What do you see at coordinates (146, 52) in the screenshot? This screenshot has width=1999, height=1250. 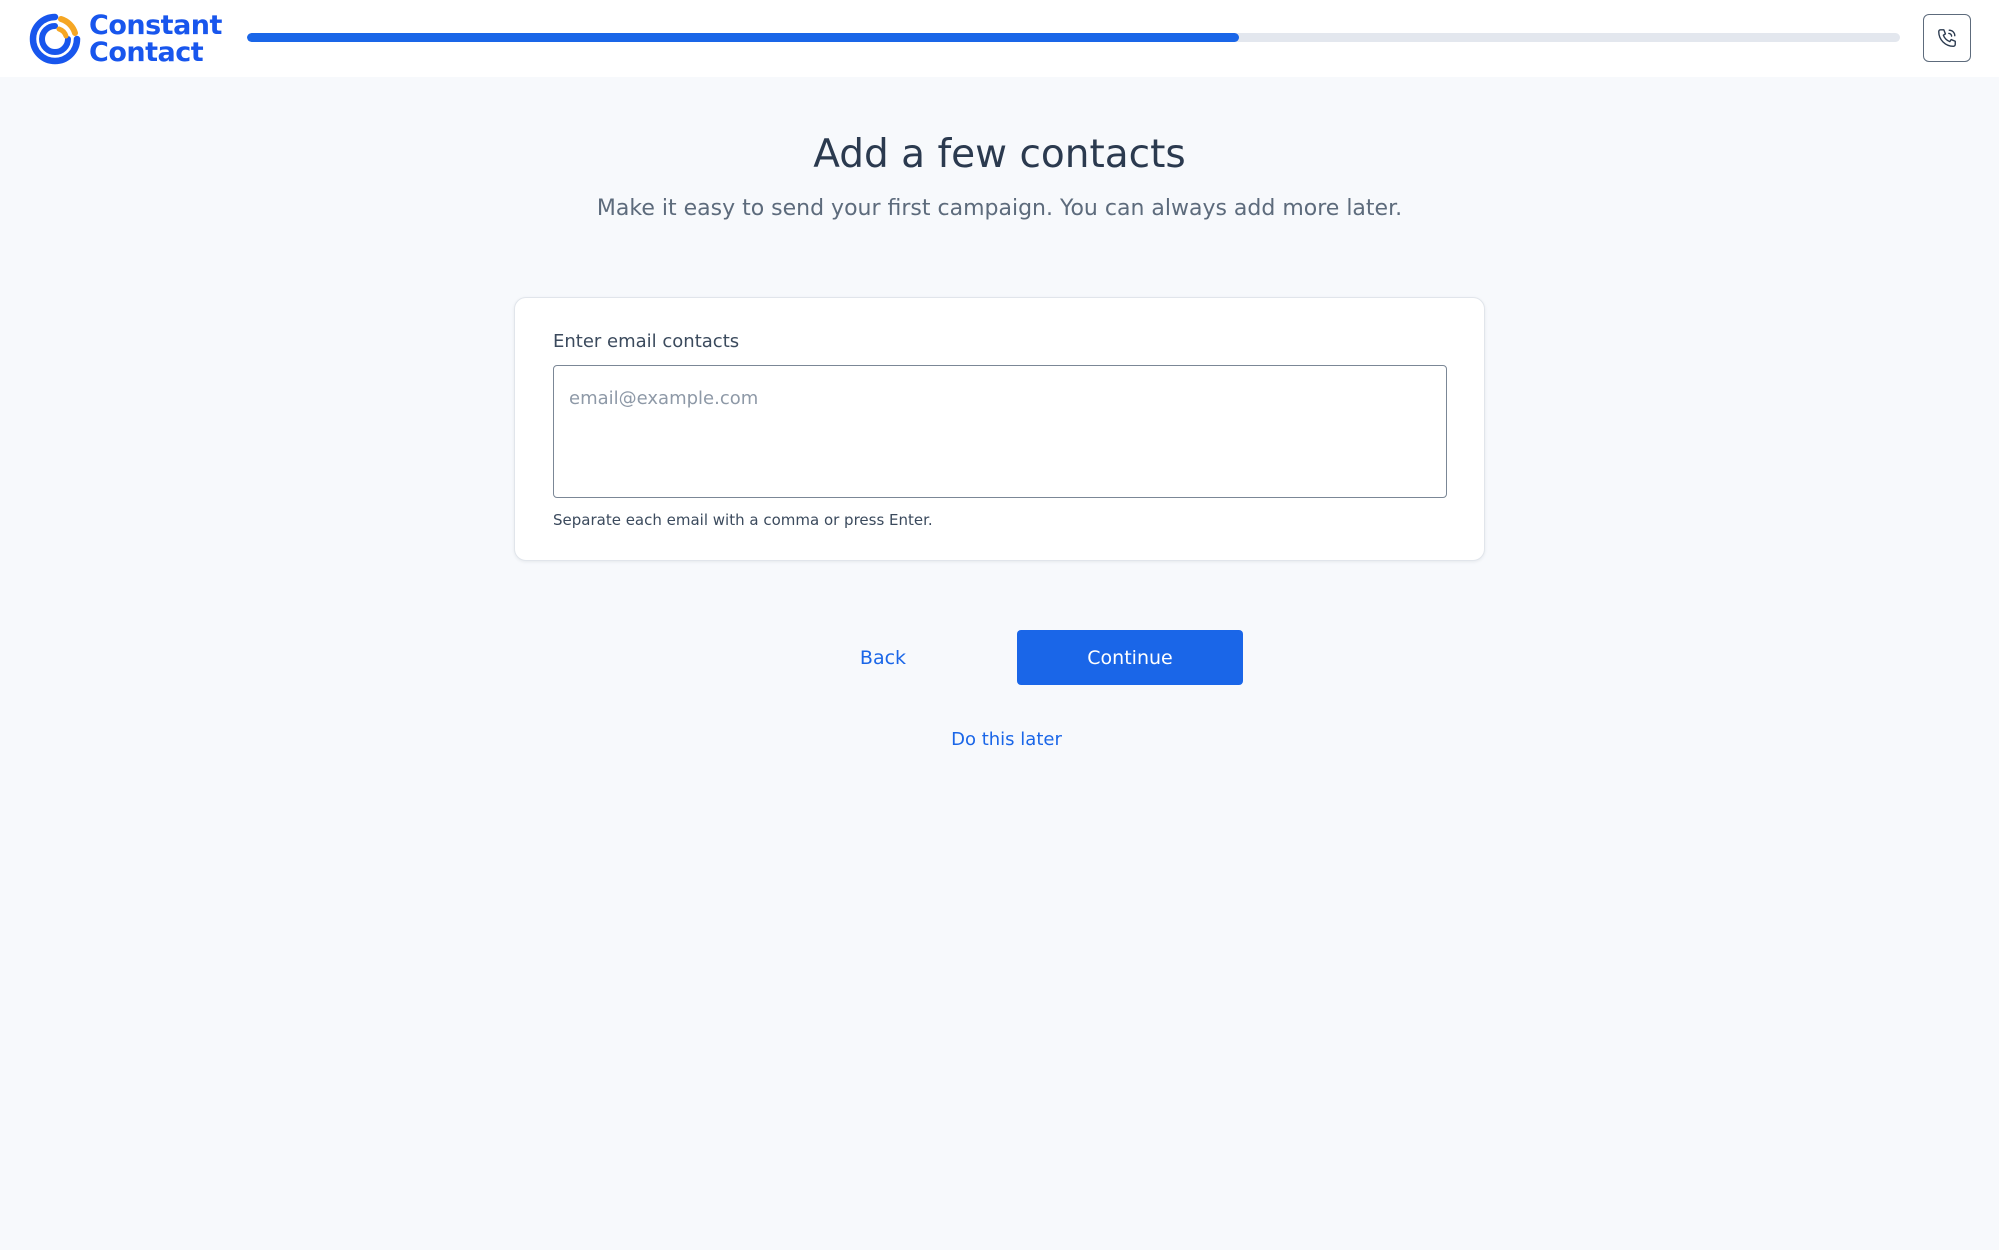 I see `logo-wordmark-line2: Contact` at bounding box center [146, 52].